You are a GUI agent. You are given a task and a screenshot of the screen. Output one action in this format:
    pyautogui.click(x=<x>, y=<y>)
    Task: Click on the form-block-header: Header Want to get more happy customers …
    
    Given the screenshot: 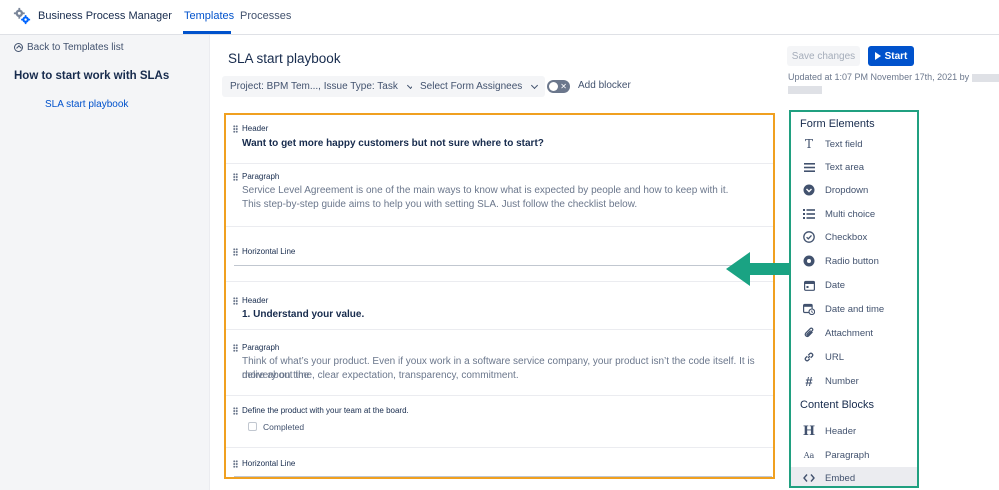 What is the action you would take?
    pyautogui.click(x=499, y=139)
    